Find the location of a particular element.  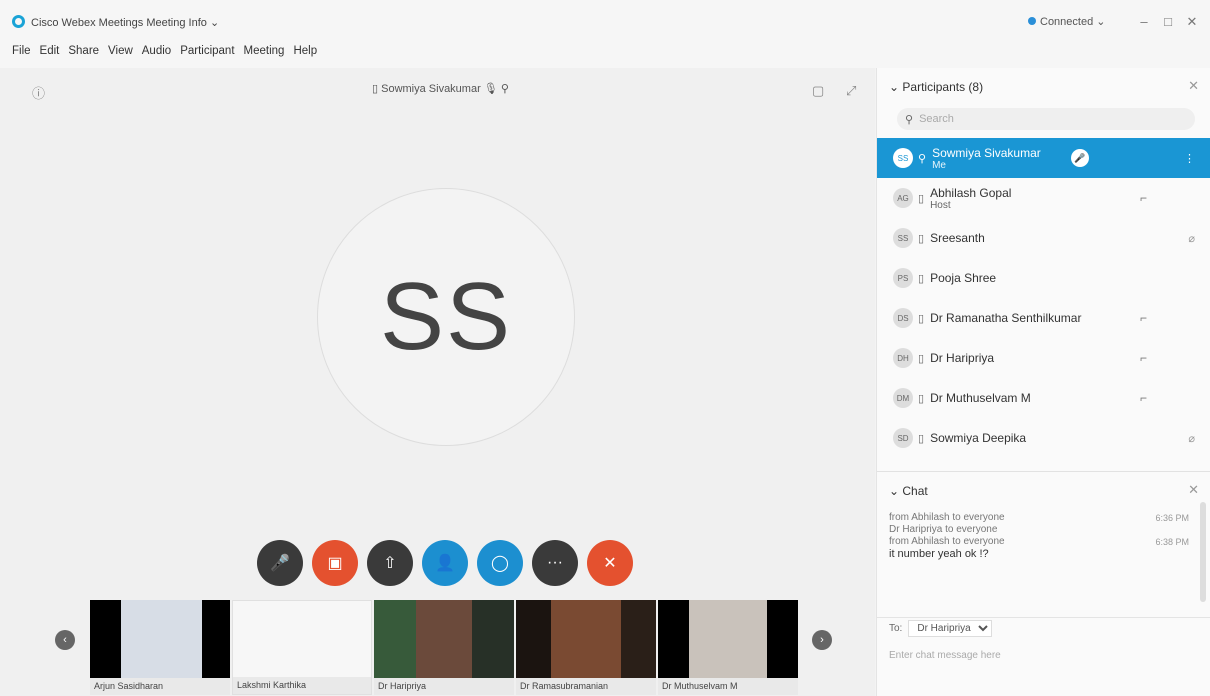

more-options-button: ··· is located at coordinates (555, 563).